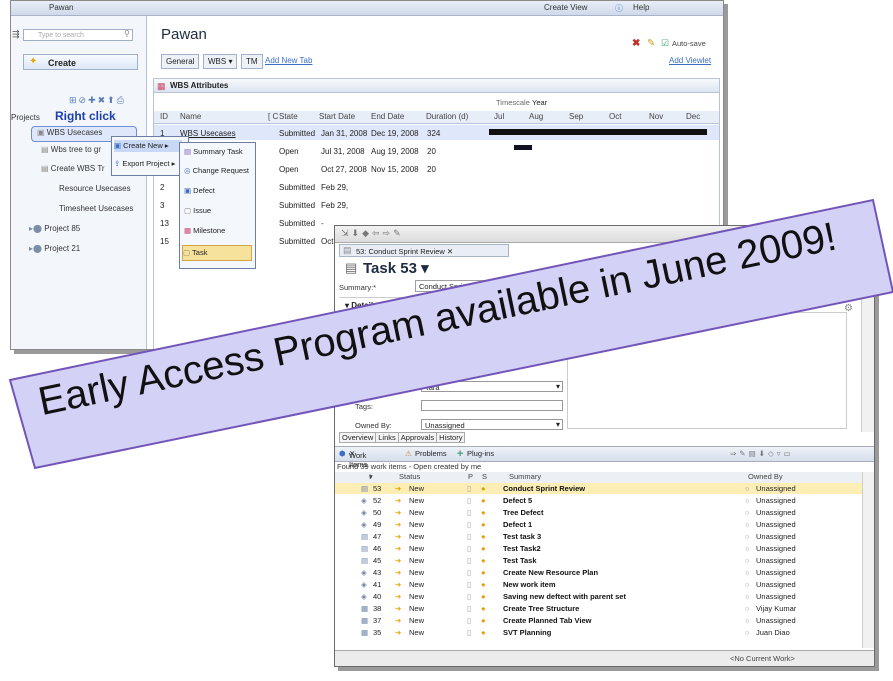  I want to click on list-scrollbar, so click(868, 560).